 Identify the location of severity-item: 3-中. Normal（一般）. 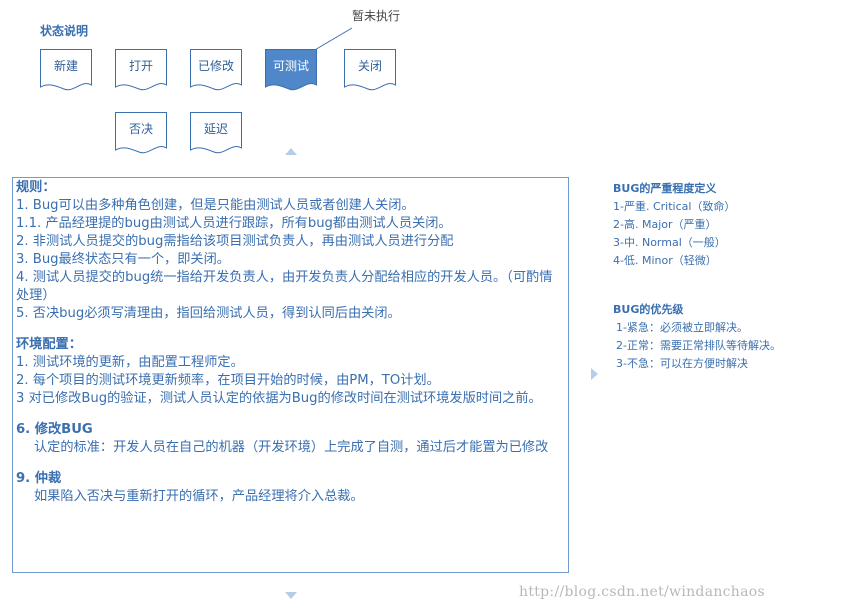
(669, 242).